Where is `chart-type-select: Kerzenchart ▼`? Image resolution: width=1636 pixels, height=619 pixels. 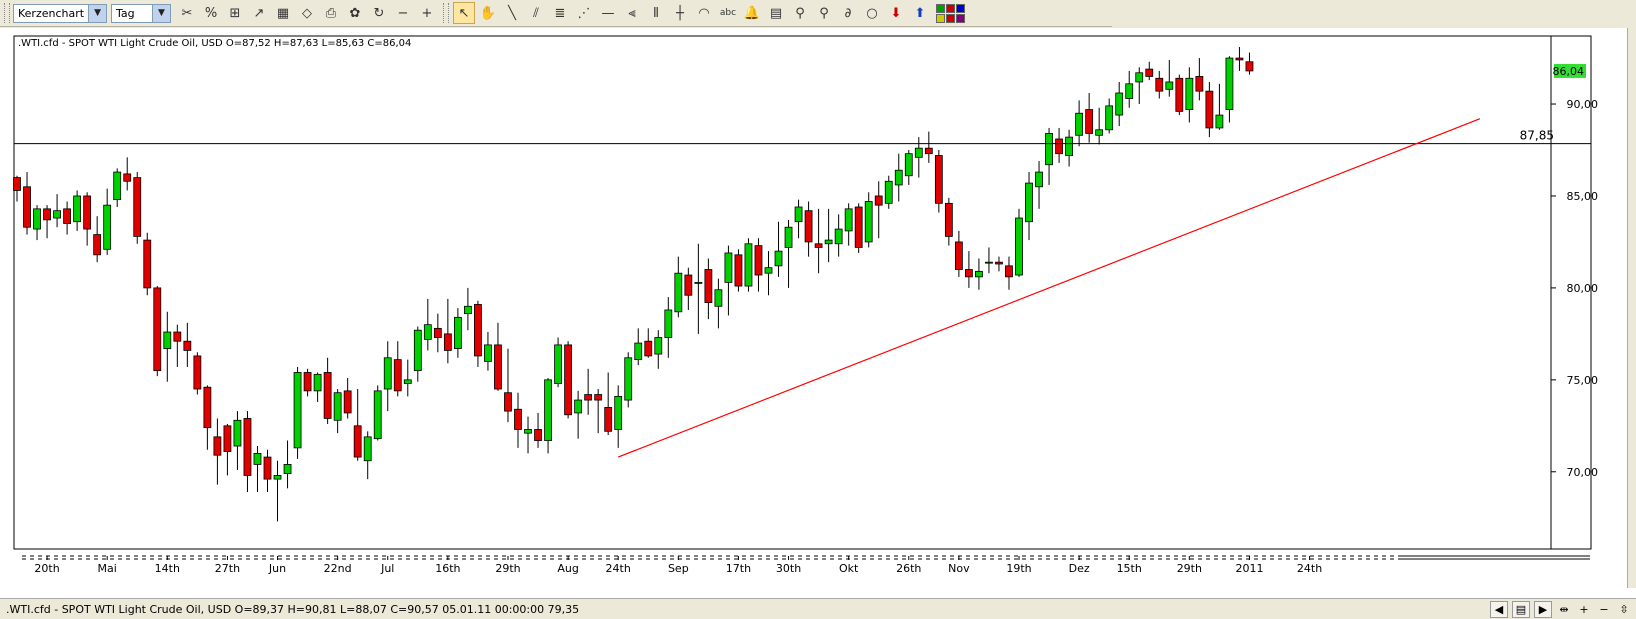
chart-type-select: Kerzenchart ▼ is located at coordinates (60, 13).